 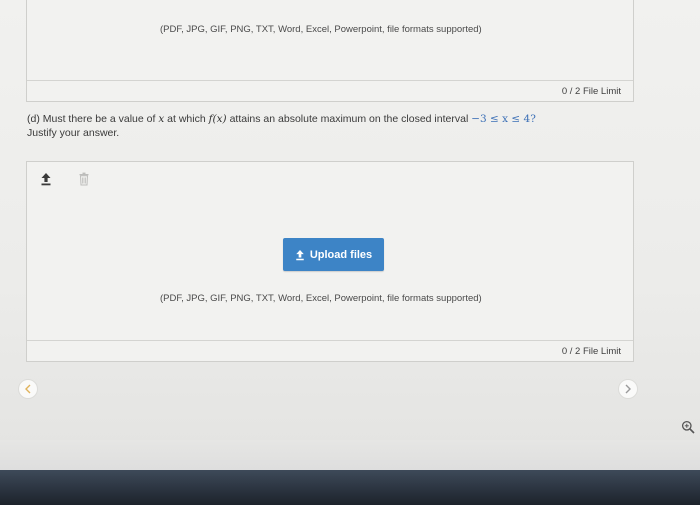 I want to click on trash-icon, so click(x=84, y=179).